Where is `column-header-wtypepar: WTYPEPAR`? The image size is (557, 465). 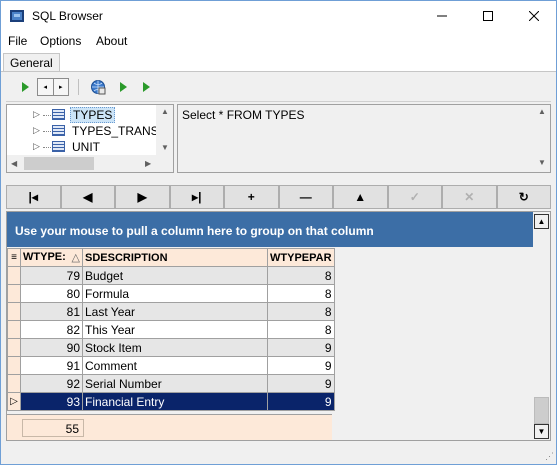
column-header-wtypepar: WTYPEPAR is located at coordinates (301, 257).